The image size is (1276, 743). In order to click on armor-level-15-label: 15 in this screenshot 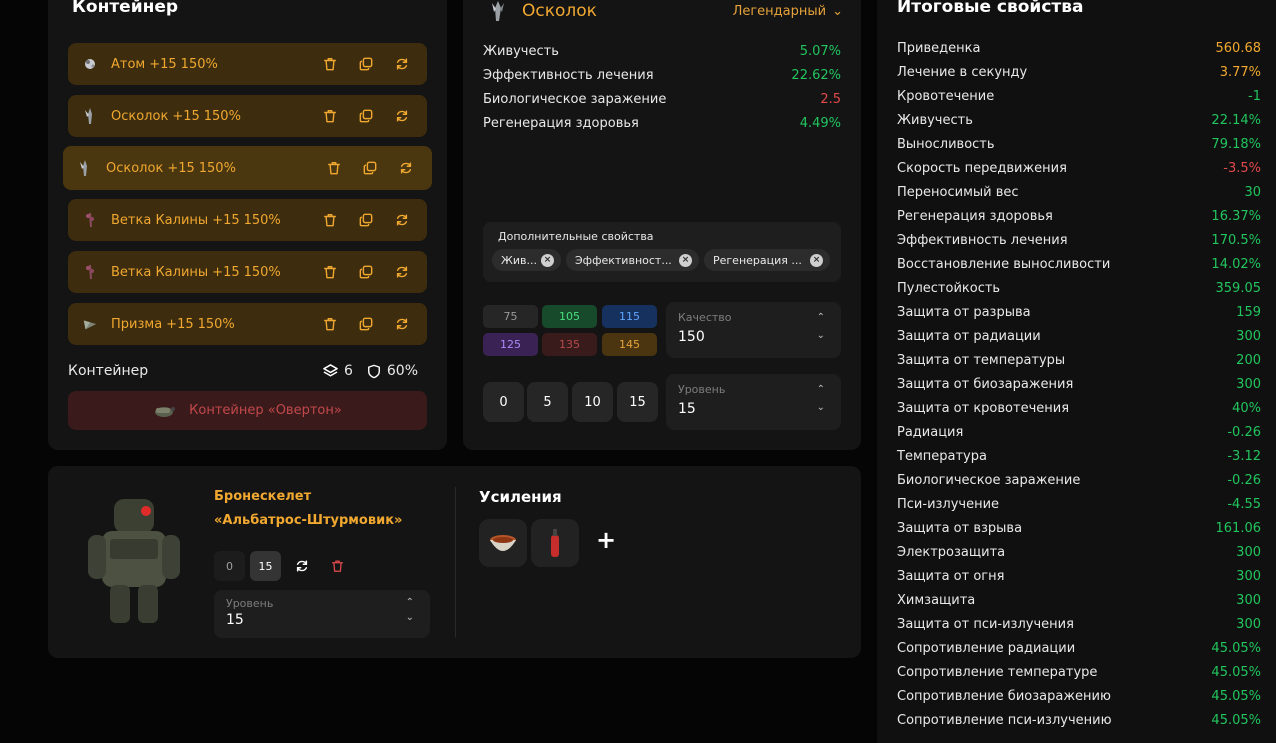, I will do `click(265, 566)`.